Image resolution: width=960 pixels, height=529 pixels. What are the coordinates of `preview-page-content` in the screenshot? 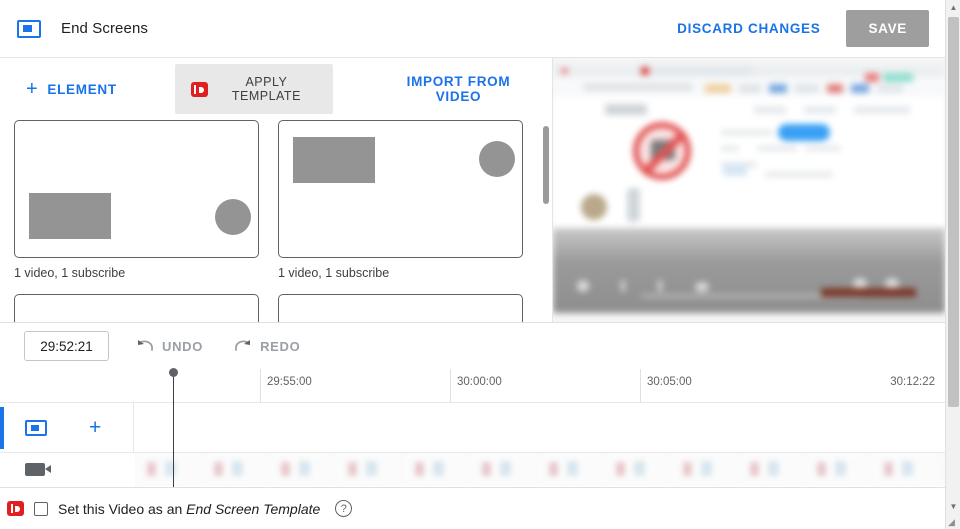 It's located at (749, 163).